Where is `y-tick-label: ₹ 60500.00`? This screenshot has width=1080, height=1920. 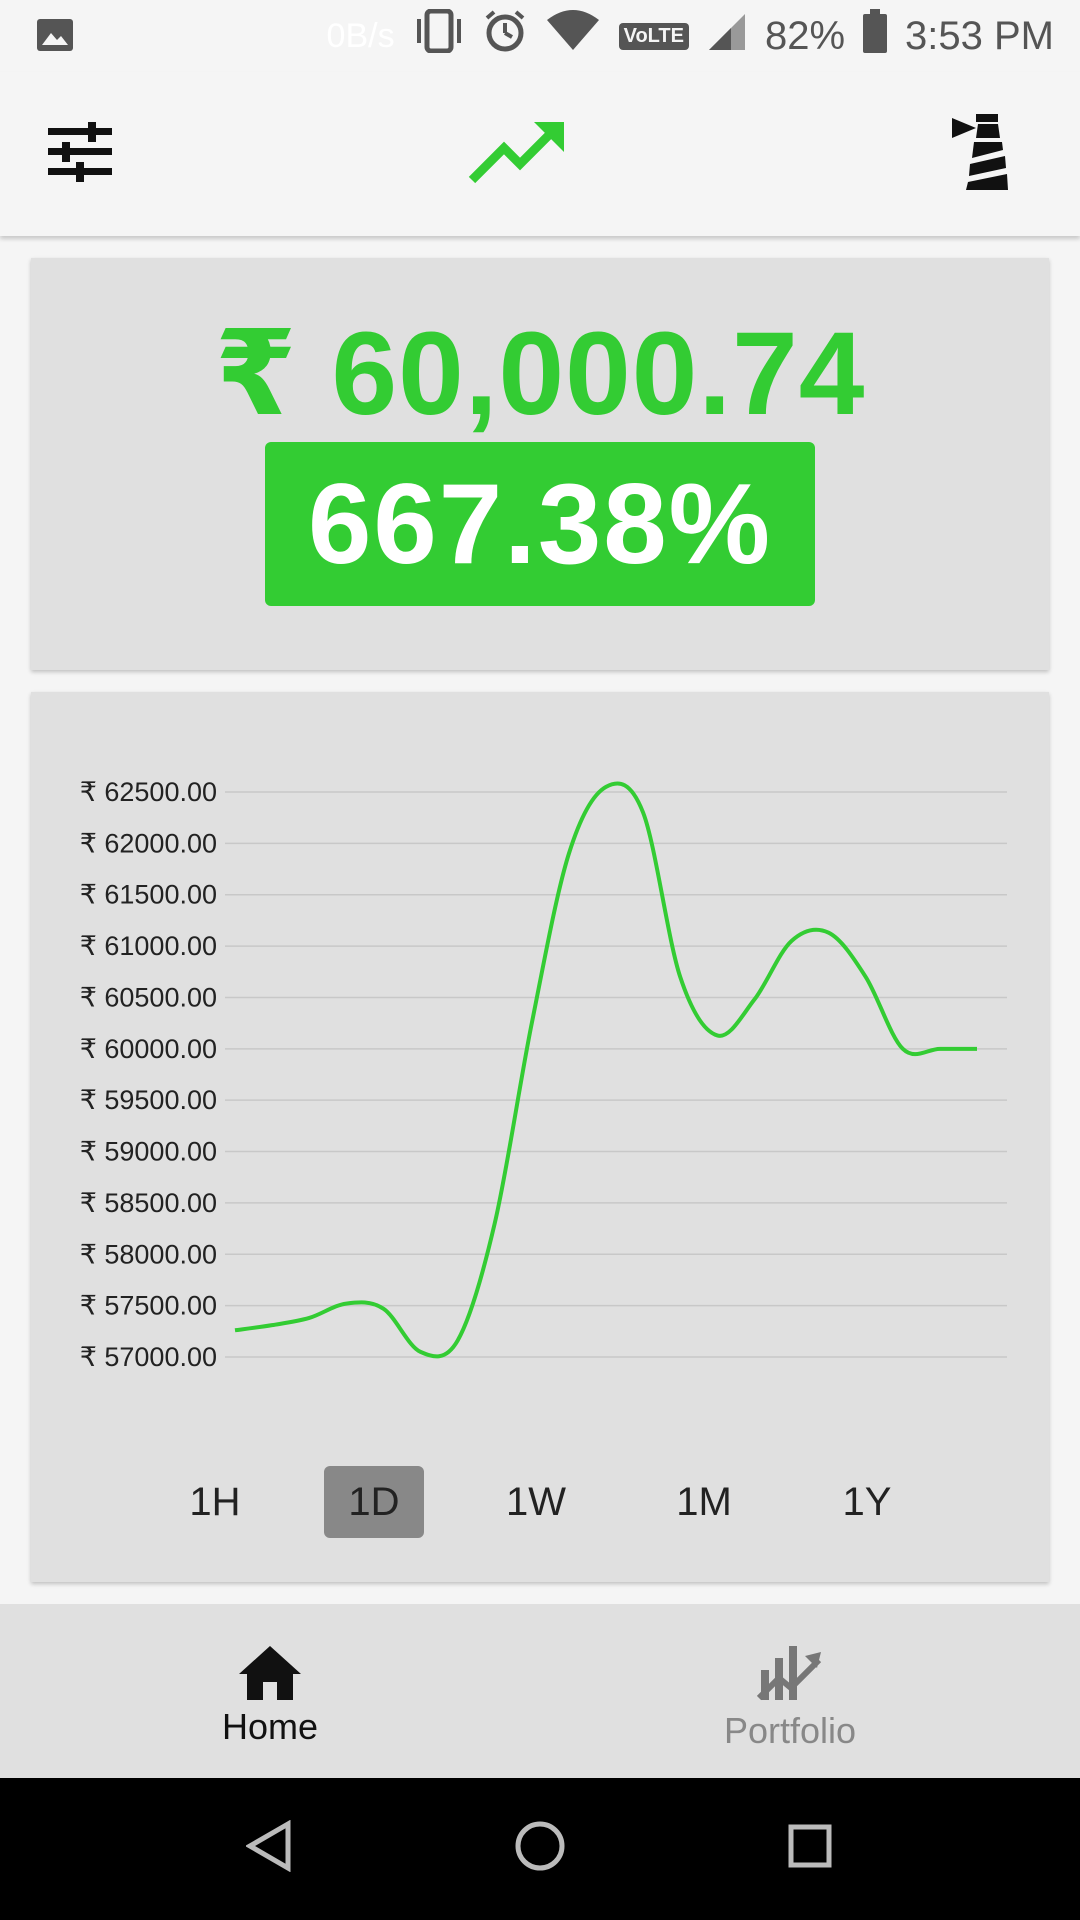
y-tick-label: ₹ 60500.00 is located at coordinates (148, 997).